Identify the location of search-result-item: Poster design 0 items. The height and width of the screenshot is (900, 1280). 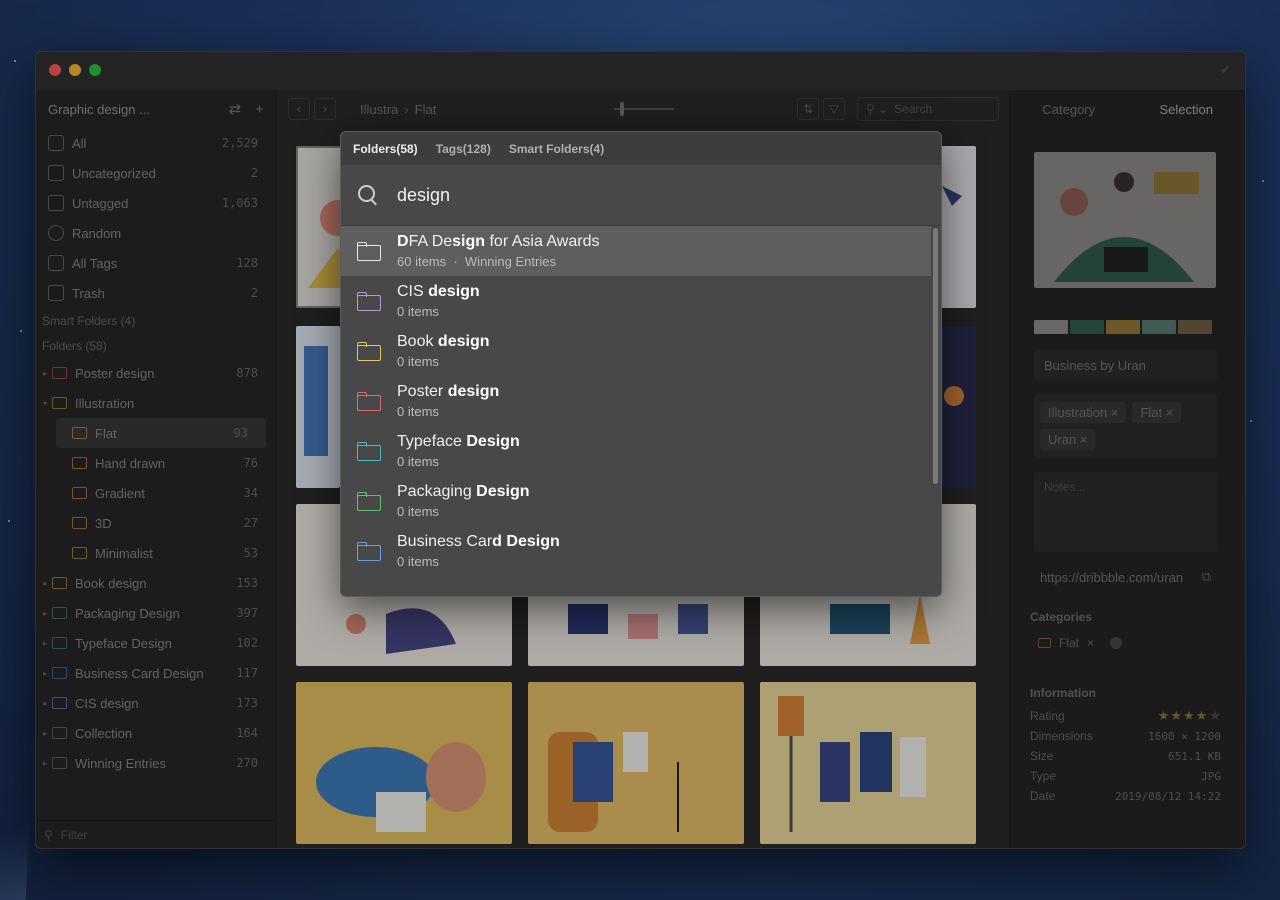
(641, 401).